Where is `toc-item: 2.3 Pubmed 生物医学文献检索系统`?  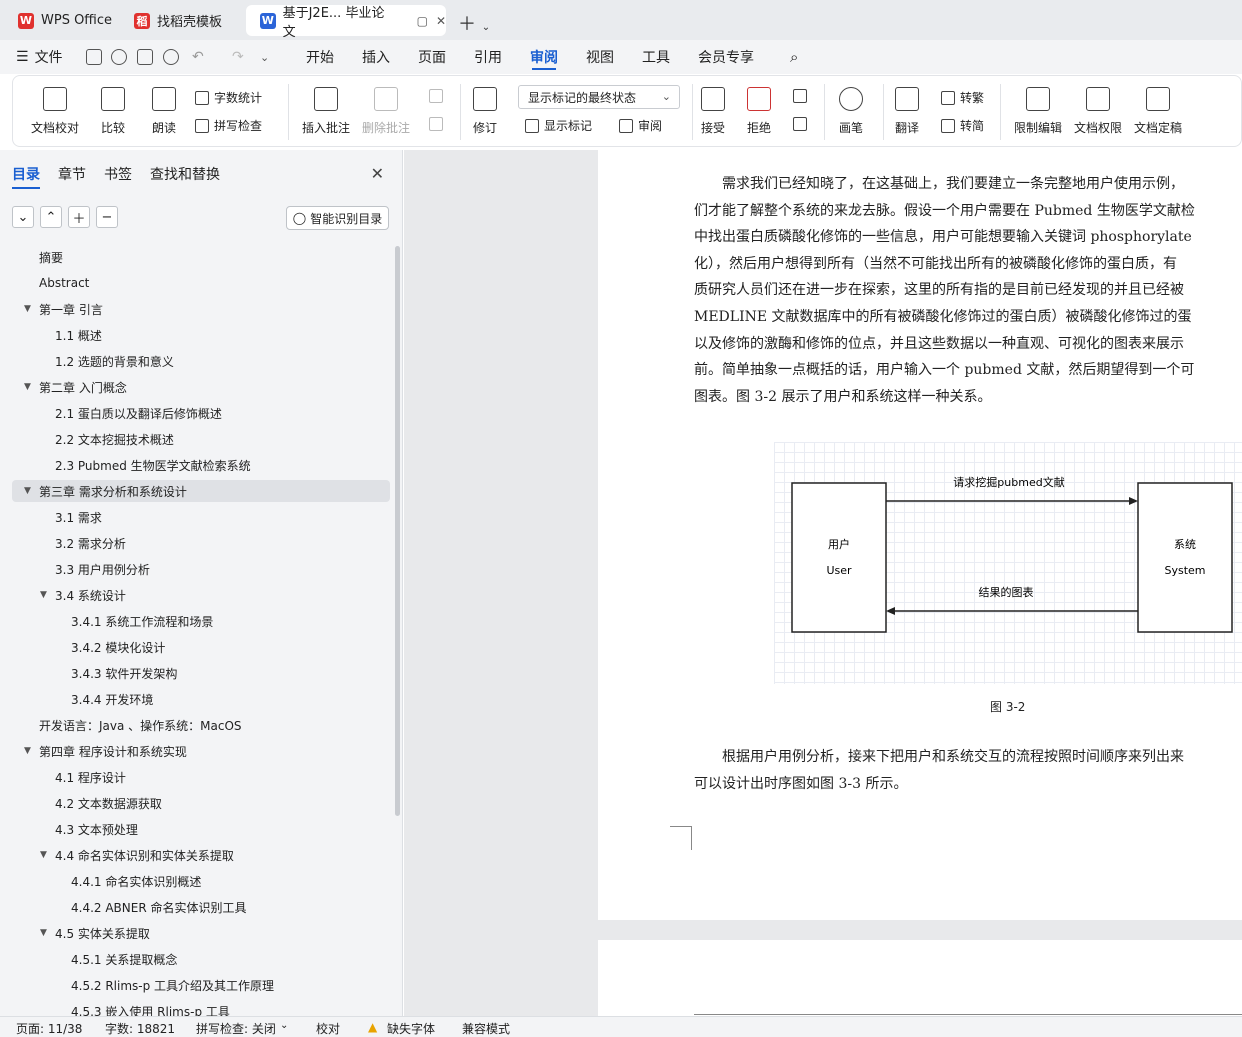 toc-item: 2.3 Pubmed 生物医学文献检索系统 is located at coordinates (201, 465).